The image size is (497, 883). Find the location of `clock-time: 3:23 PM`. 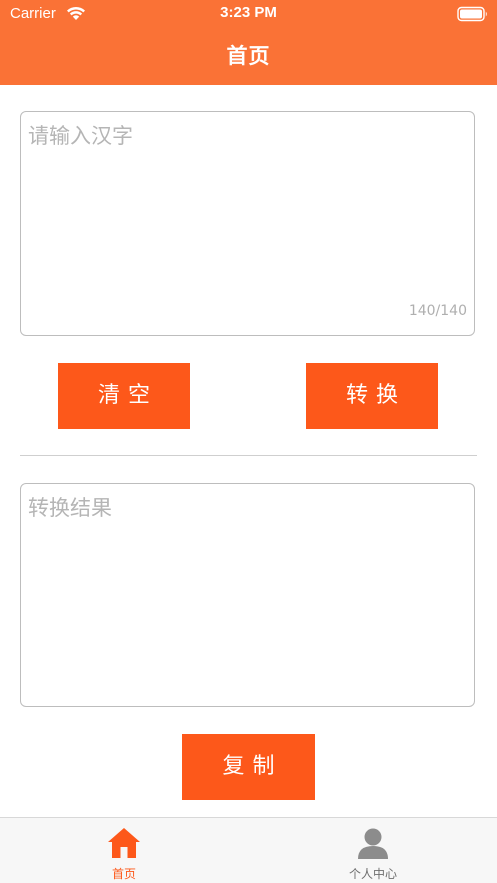

clock-time: 3:23 PM is located at coordinates (248, 12).